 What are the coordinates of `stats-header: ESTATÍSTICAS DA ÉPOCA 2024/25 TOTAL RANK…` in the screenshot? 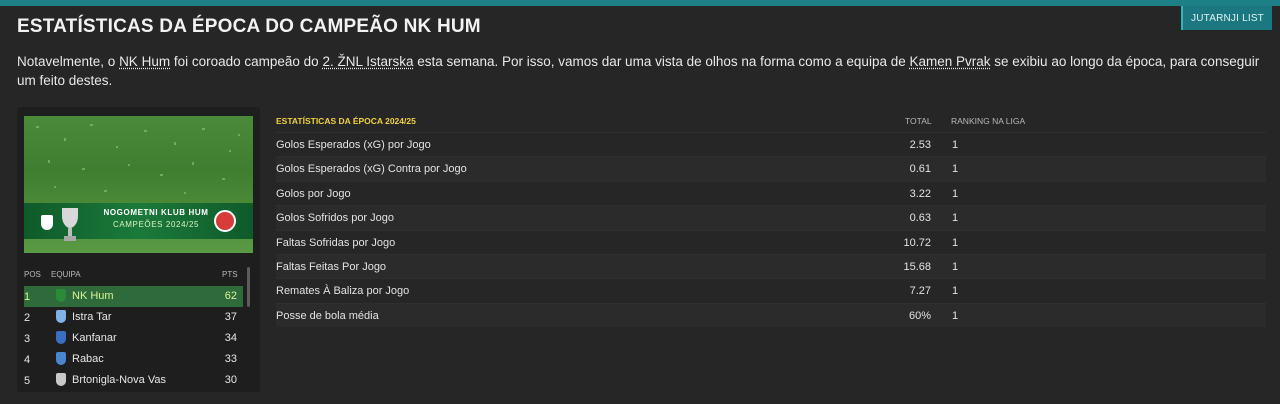 It's located at (771, 121).